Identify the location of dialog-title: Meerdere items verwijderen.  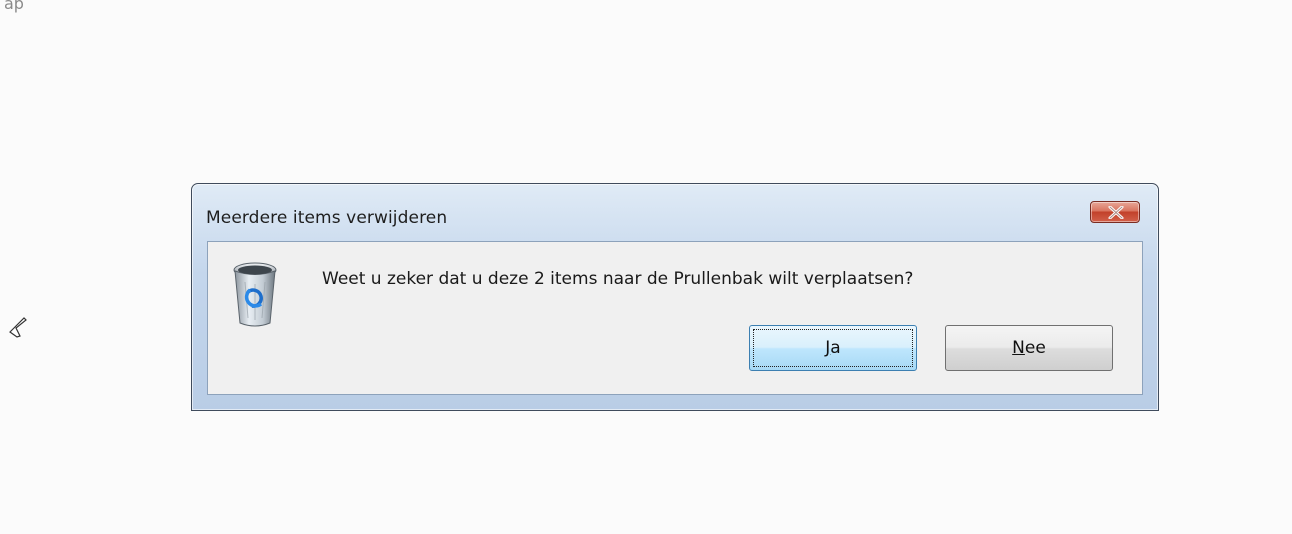
(327, 218).